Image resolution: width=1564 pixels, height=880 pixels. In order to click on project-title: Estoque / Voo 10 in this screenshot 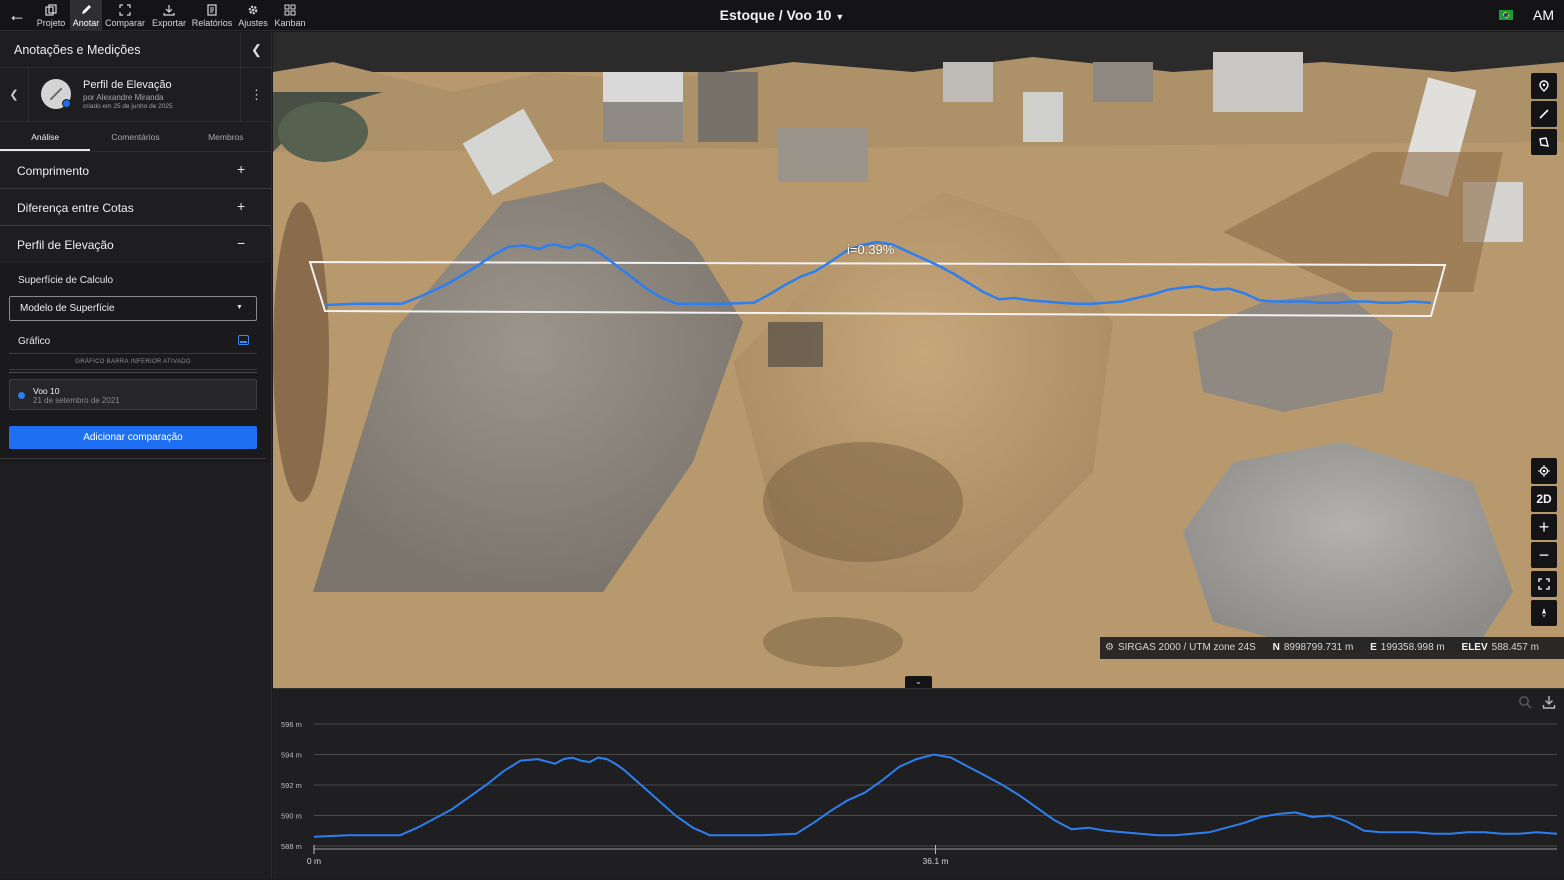, I will do `click(775, 15)`.